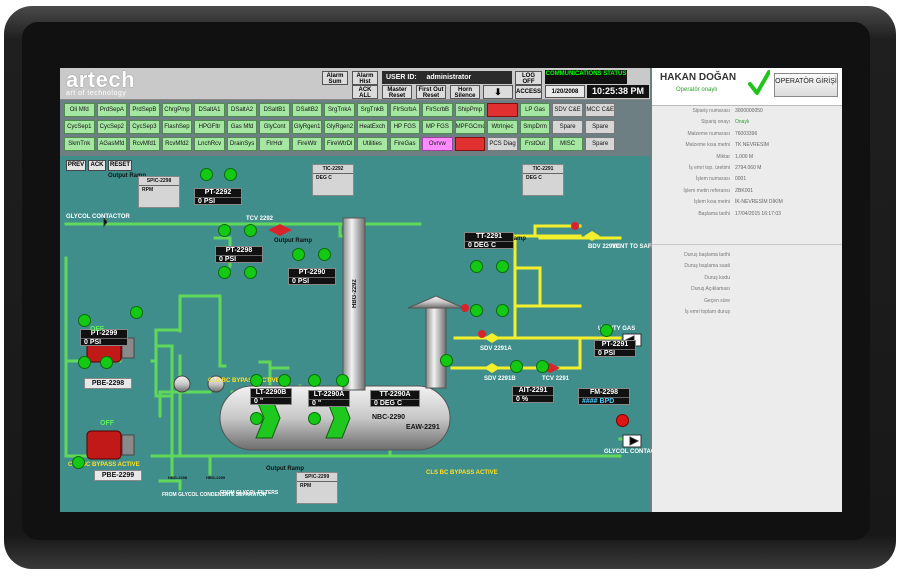  What do you see at coordinates (567, 110) in the screenshot?
I see `nav-button: SDV C&E` at bounding box center [567, 110].